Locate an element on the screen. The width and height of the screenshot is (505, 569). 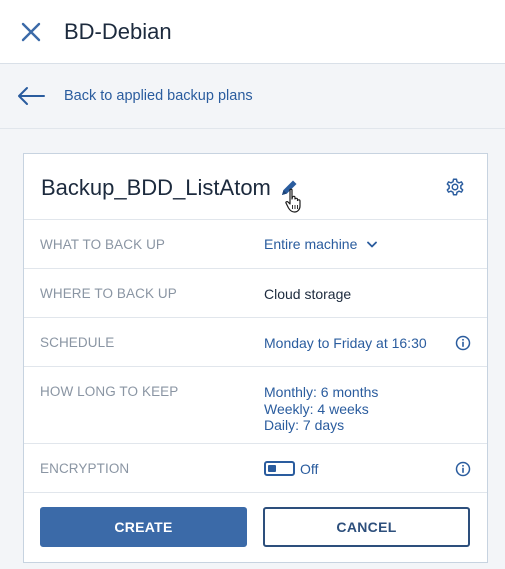
where-to-backup-value: Cloud storage is located at coordinates (307, 294).